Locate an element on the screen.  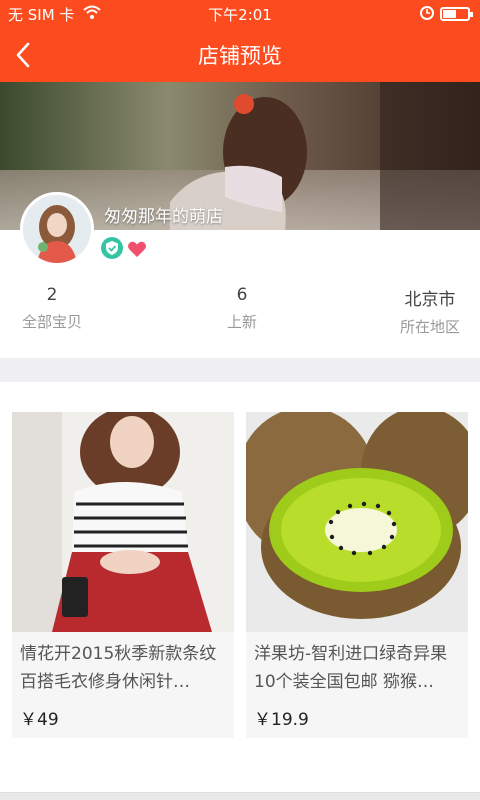
status-time: 下午2:01 is located at coordinates (240, 15).